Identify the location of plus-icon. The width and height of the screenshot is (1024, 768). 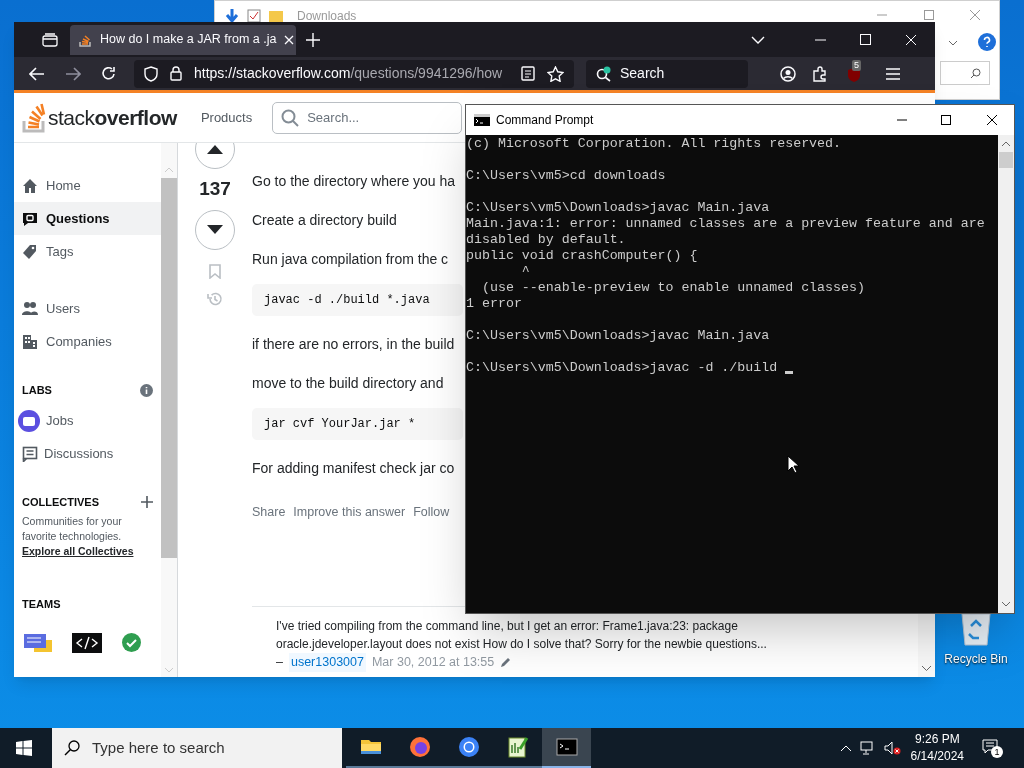
(147, 502).